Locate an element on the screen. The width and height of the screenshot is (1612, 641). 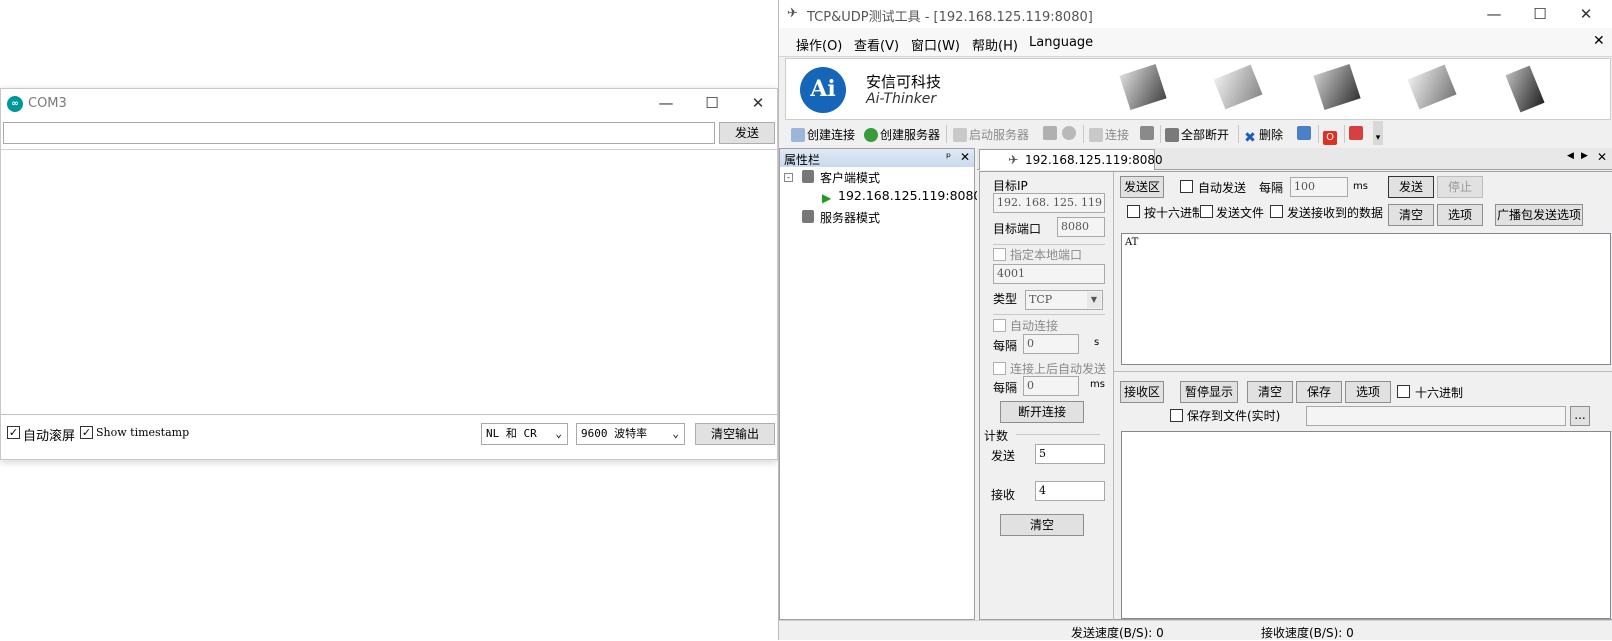
toolbar-overflow-icon: ▾ is located at coordinates (1378, 133).